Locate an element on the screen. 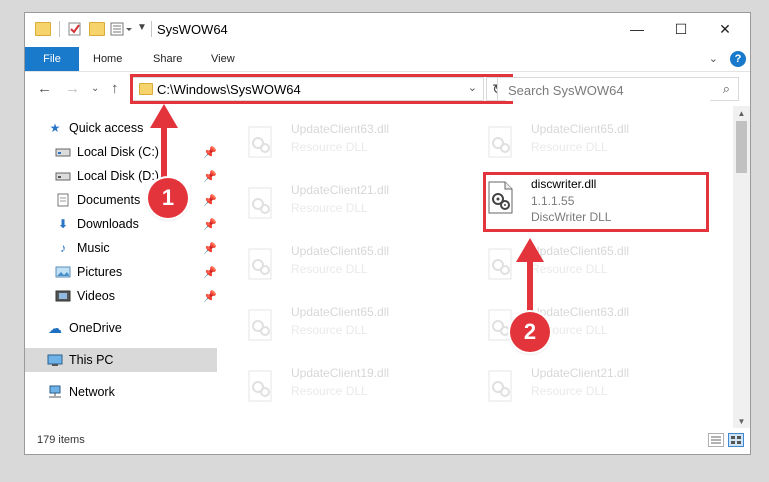 This screenshot has width=769, height=482. step-2-callout: 2 is located at coordinates (530, 332).